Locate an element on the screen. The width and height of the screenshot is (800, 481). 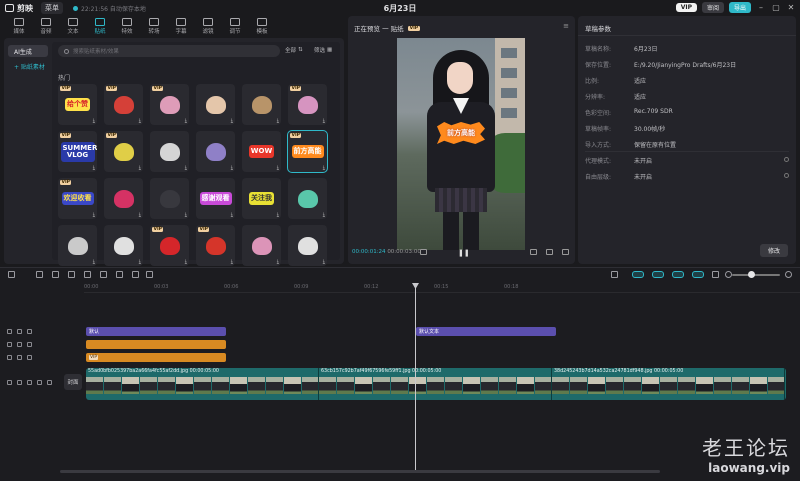
filter-sort-button: 筛选 ▦ is located at coordinates (323, 50).